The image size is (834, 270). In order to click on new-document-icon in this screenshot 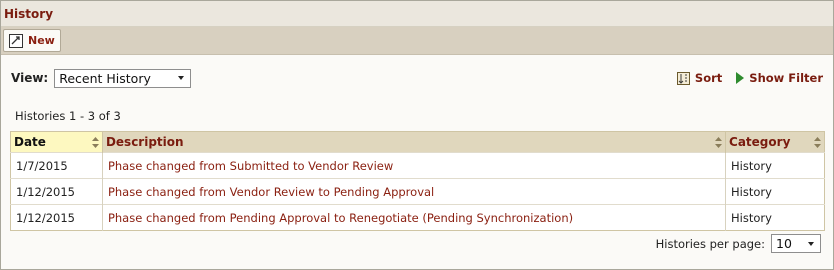, I will do `click(16, 40)`.